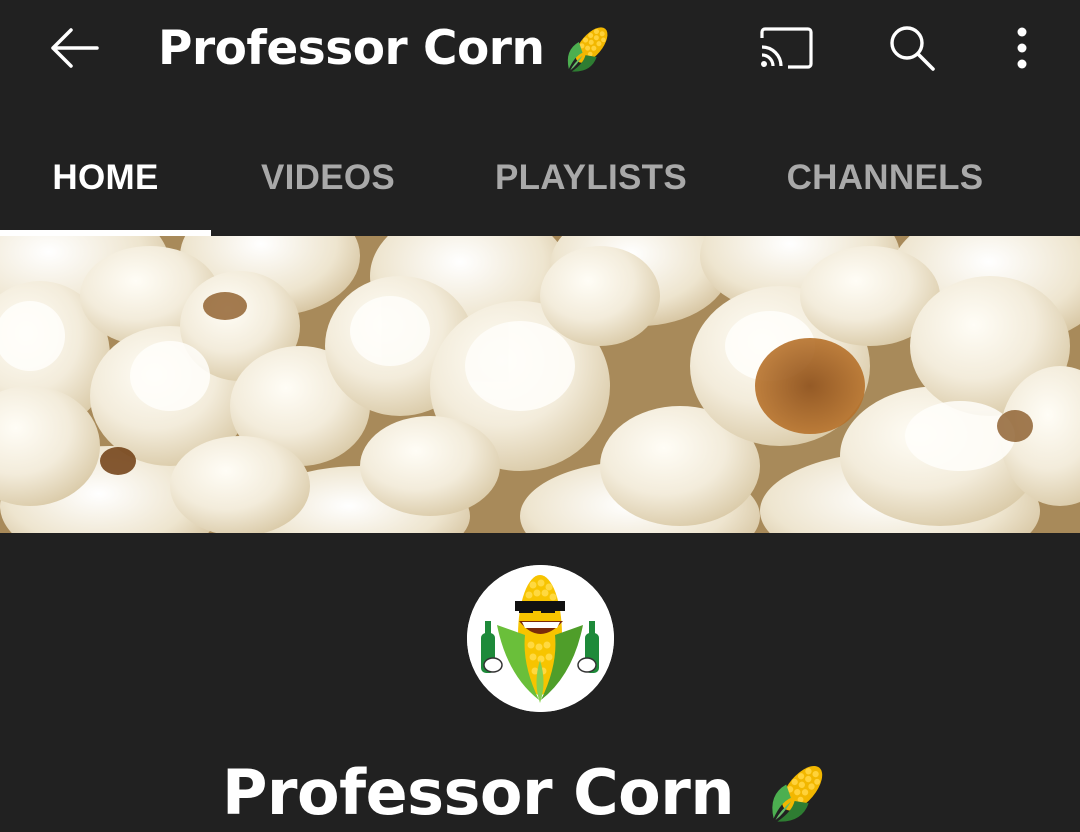 Image resolution: width=1080 pixels, height=832 pixels. I want to click on channel-tabs: HOME VIDEOS PLAYLISTS CHANNELS, so click(540, 178).